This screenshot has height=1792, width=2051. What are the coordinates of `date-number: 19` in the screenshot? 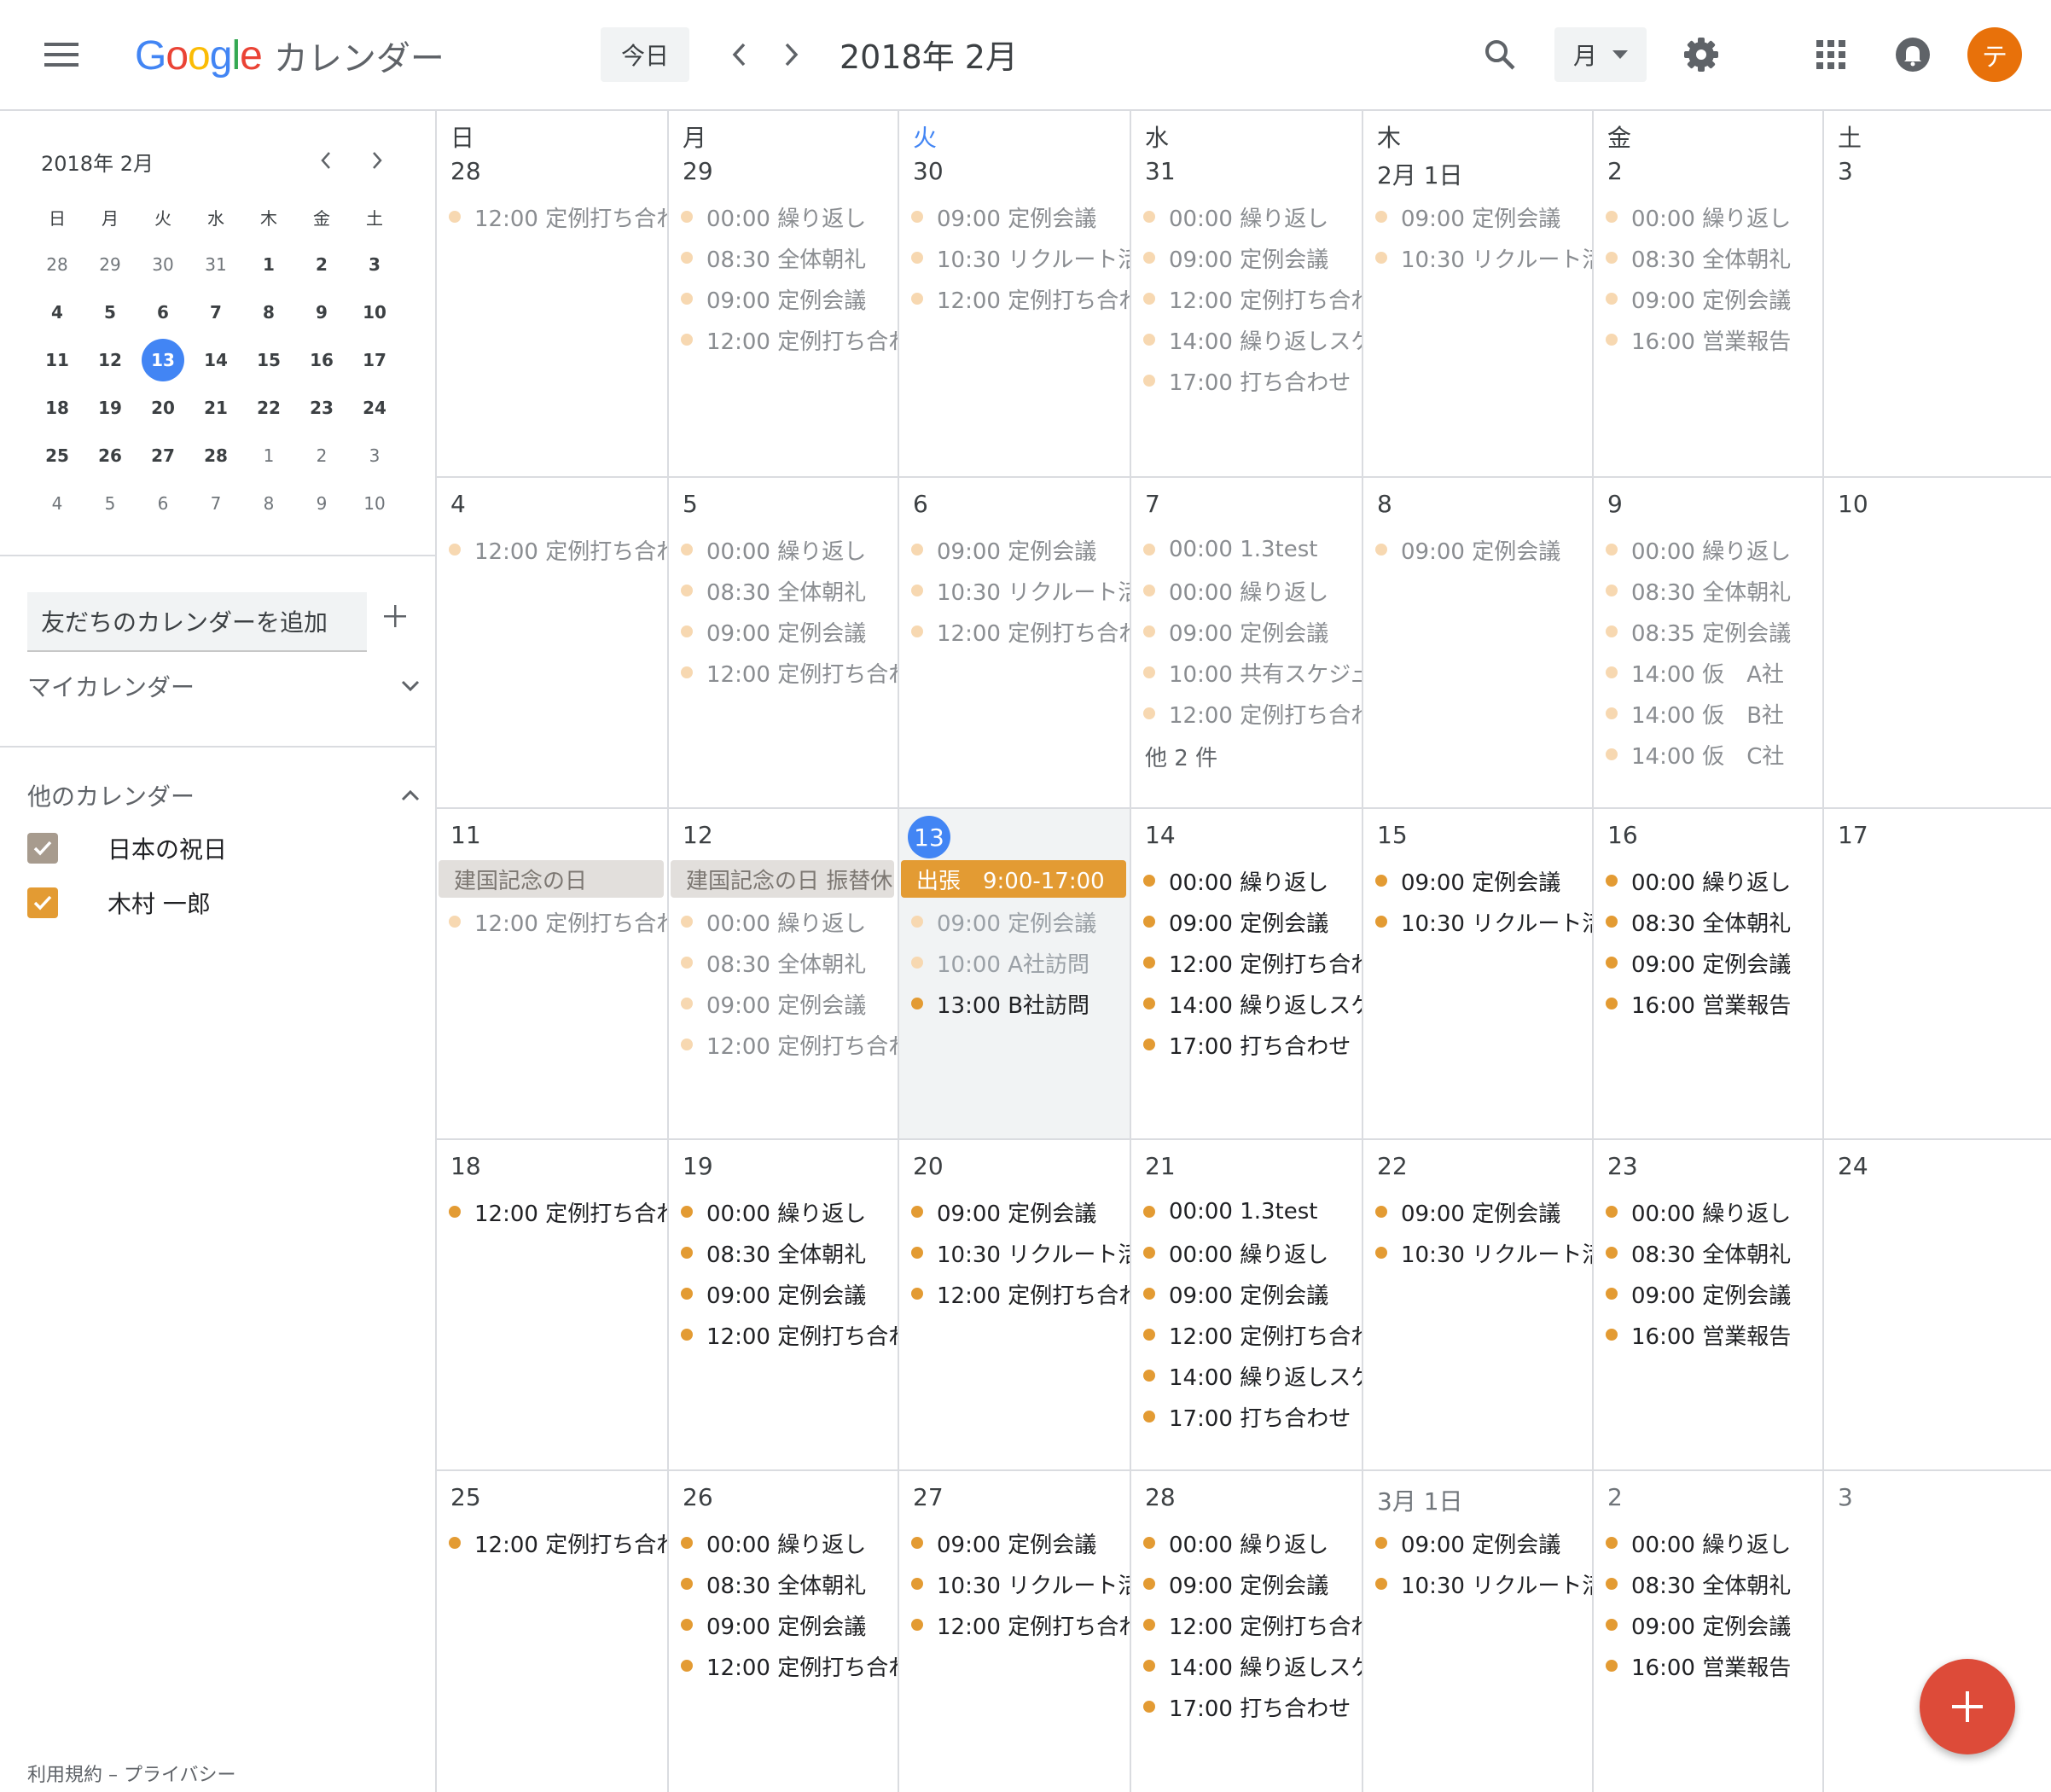 It's located at (698, 1166).